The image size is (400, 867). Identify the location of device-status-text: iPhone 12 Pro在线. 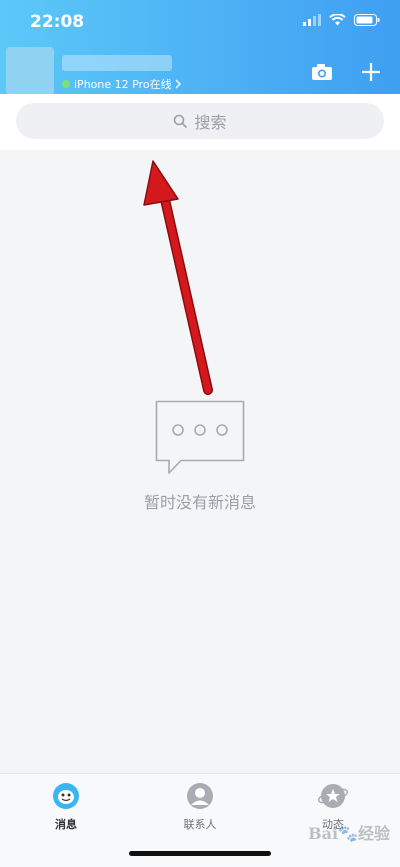
(123, 84).